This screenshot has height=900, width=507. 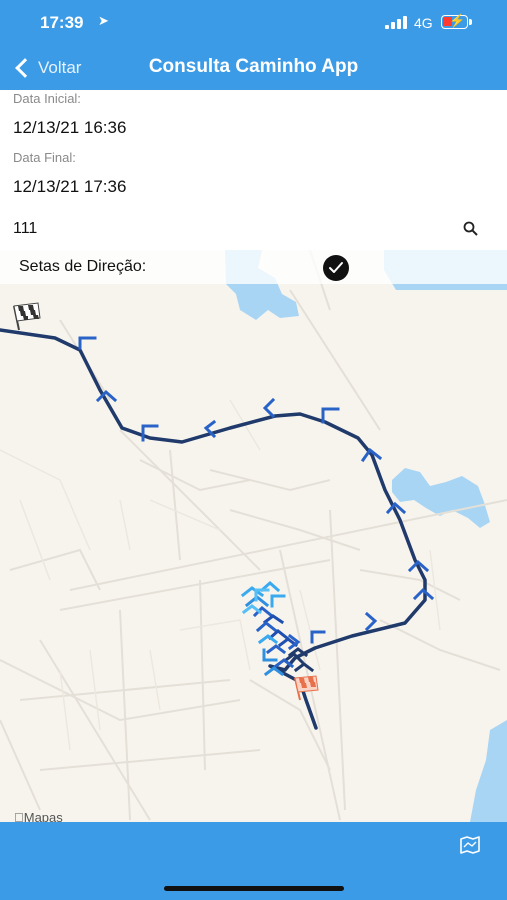 I want to click on location-arrow-icon: ➤, so click(x=103, y=20).